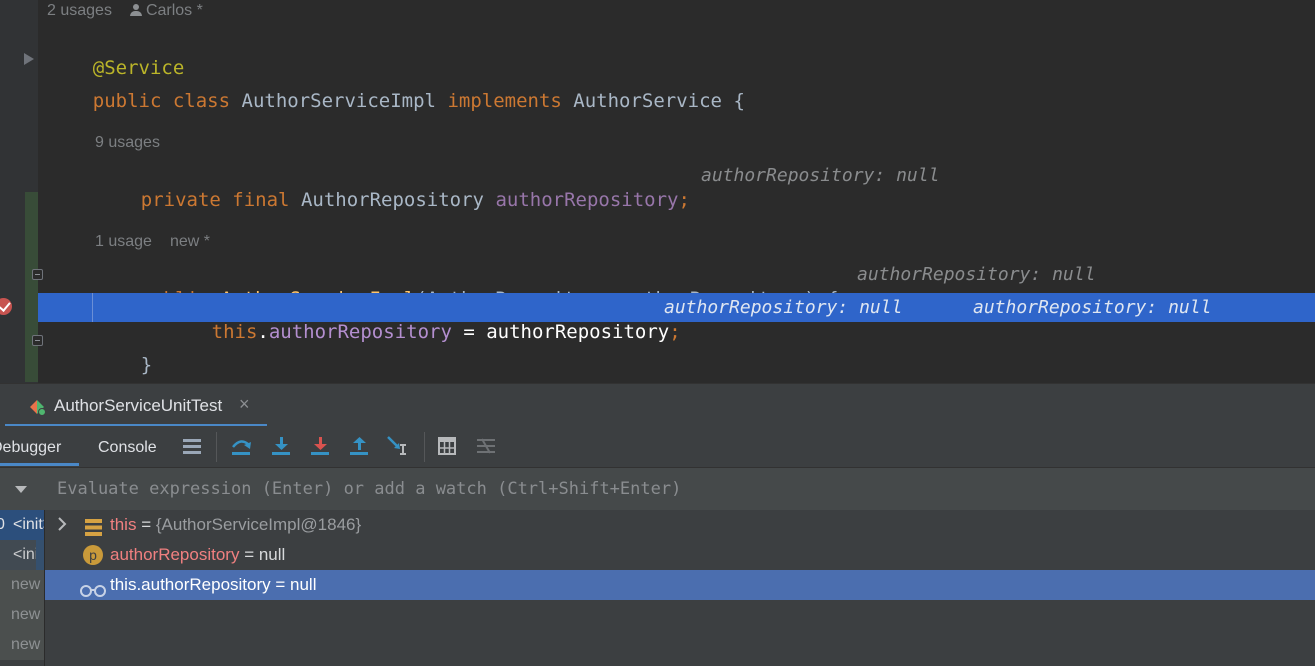  Describe the element at coordinates (79, 10) in the screenshot. I see `usages-hint-text: 2 usages` at that location.